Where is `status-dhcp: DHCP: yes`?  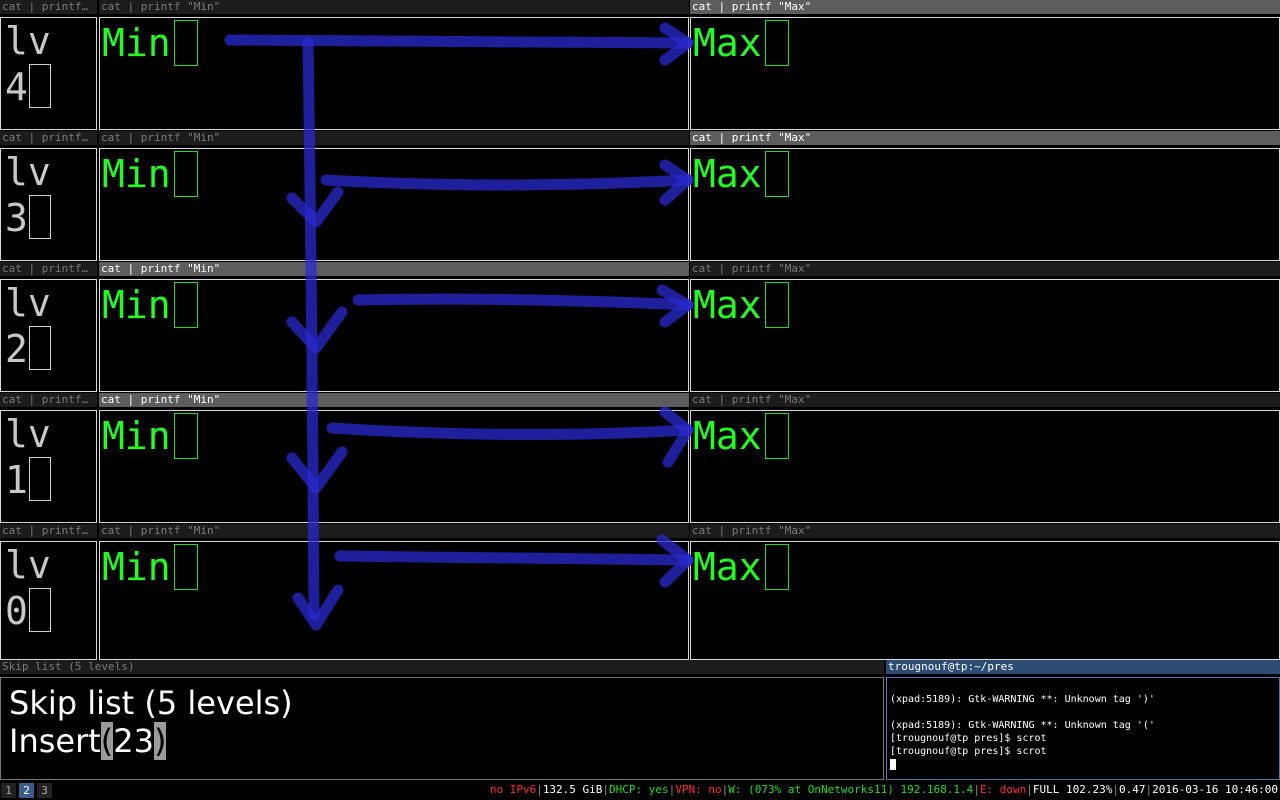 status-dhcp: DHCP: yes is located at coordinates (639, 789).